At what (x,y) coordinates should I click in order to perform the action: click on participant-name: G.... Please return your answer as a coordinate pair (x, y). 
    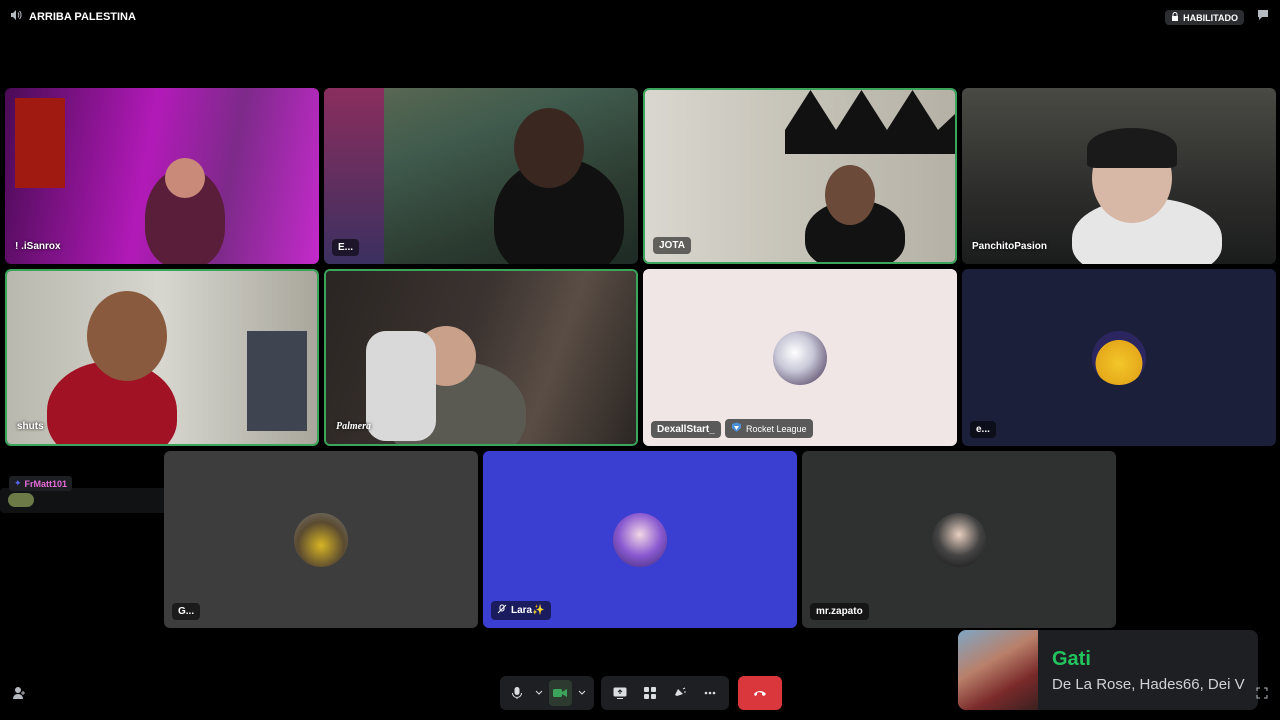
    Looking at the image, I should click on (186, 611).